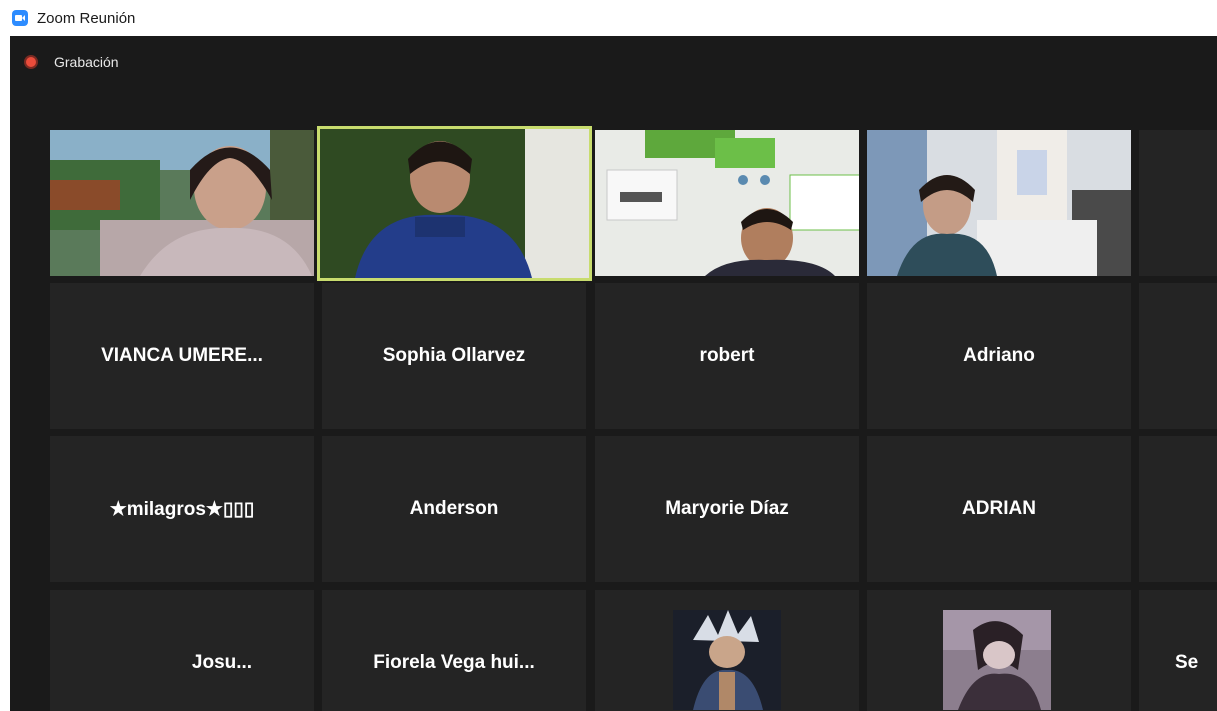 This screenshot has width=1217, height=711. What do you see at coordinates (608, 18) in the screenshot?
I see `title-bar: Zoom Reunión` at bounding box center [608, 18].